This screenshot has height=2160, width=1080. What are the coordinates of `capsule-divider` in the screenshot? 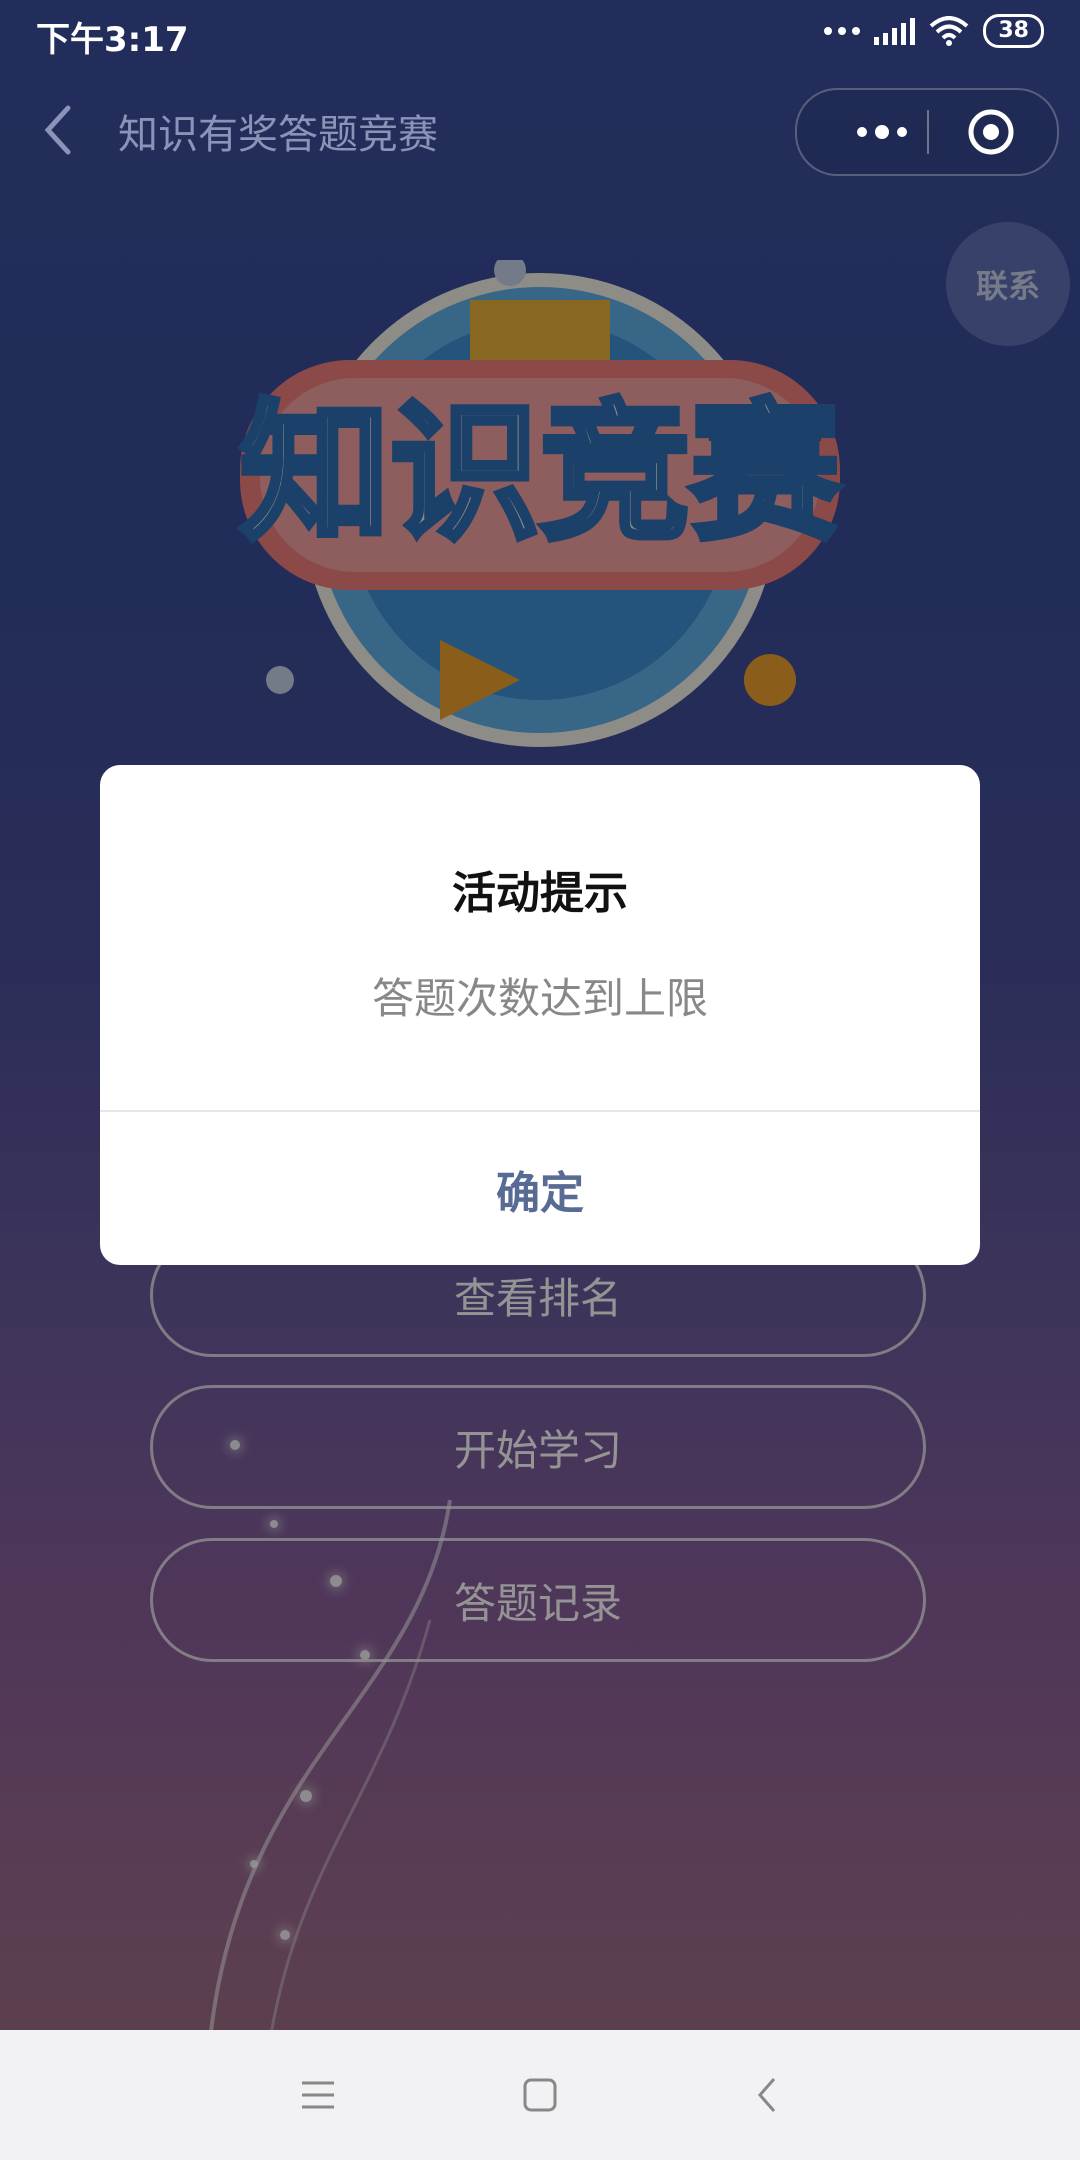 It's located at (928, 132).